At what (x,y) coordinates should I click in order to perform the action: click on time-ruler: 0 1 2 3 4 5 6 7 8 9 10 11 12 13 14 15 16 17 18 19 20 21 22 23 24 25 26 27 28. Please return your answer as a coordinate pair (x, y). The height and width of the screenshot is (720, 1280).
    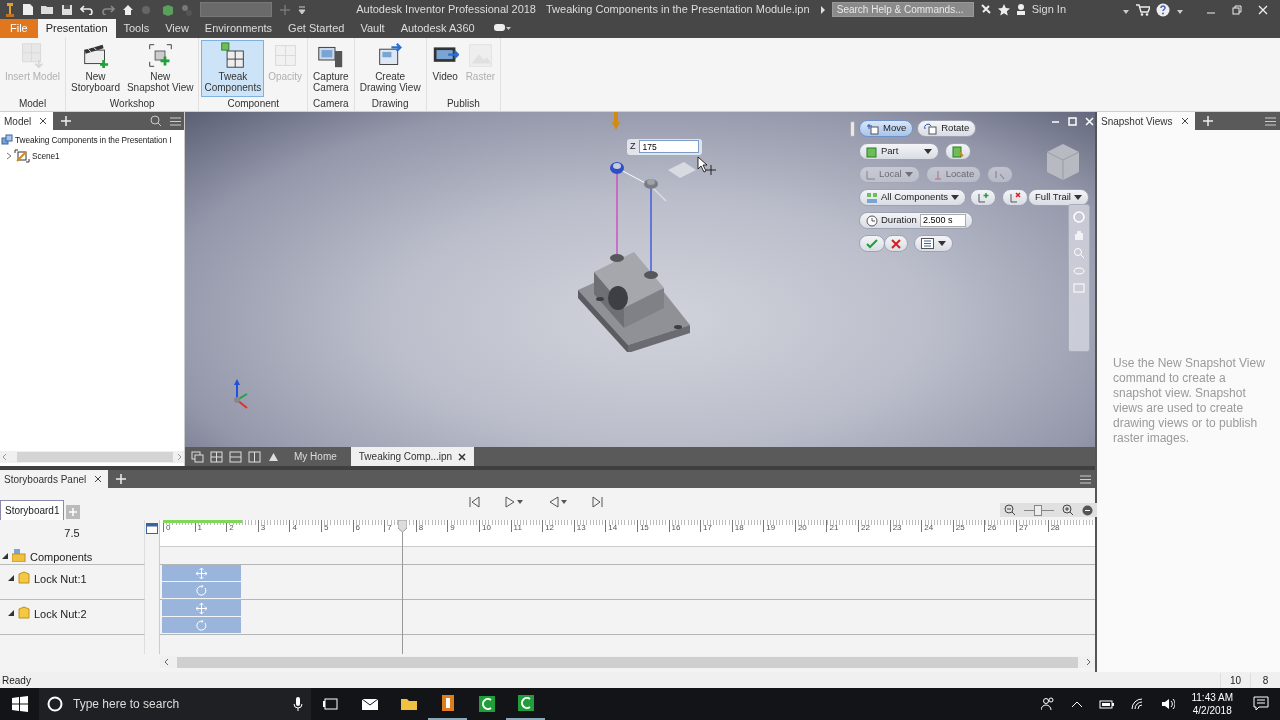
    Looking at the image, I should click on (627, 533).